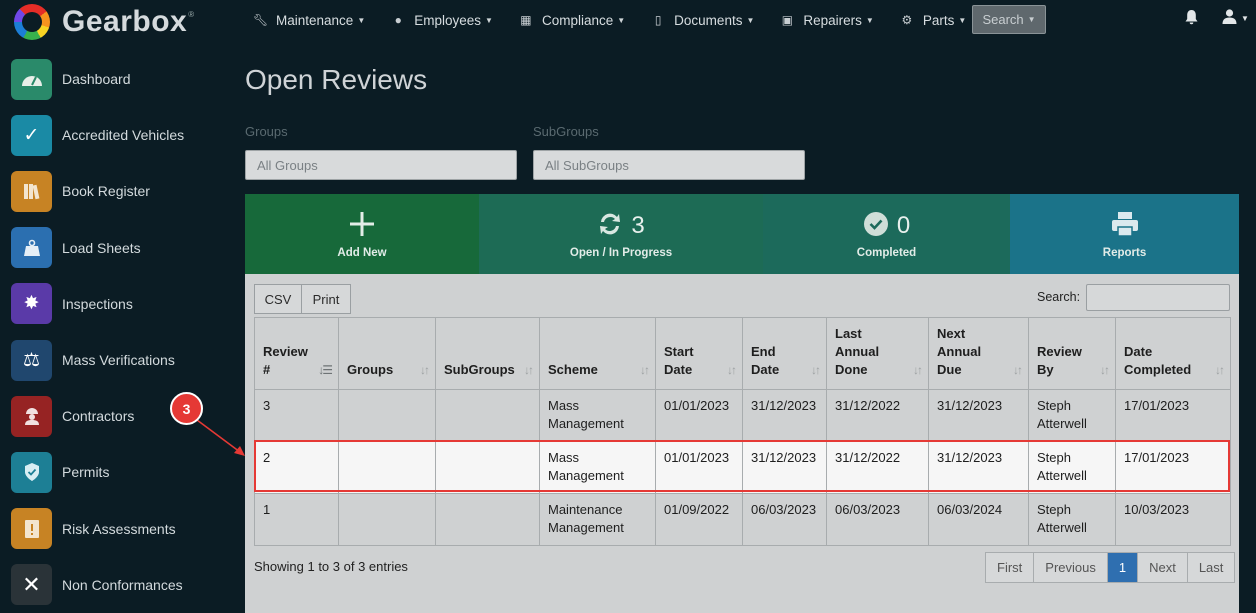 Image resolution: width=1256 pixels, height=613 pixels. I want to click on col-groups: Groups ↓↑, so click(387, 353).